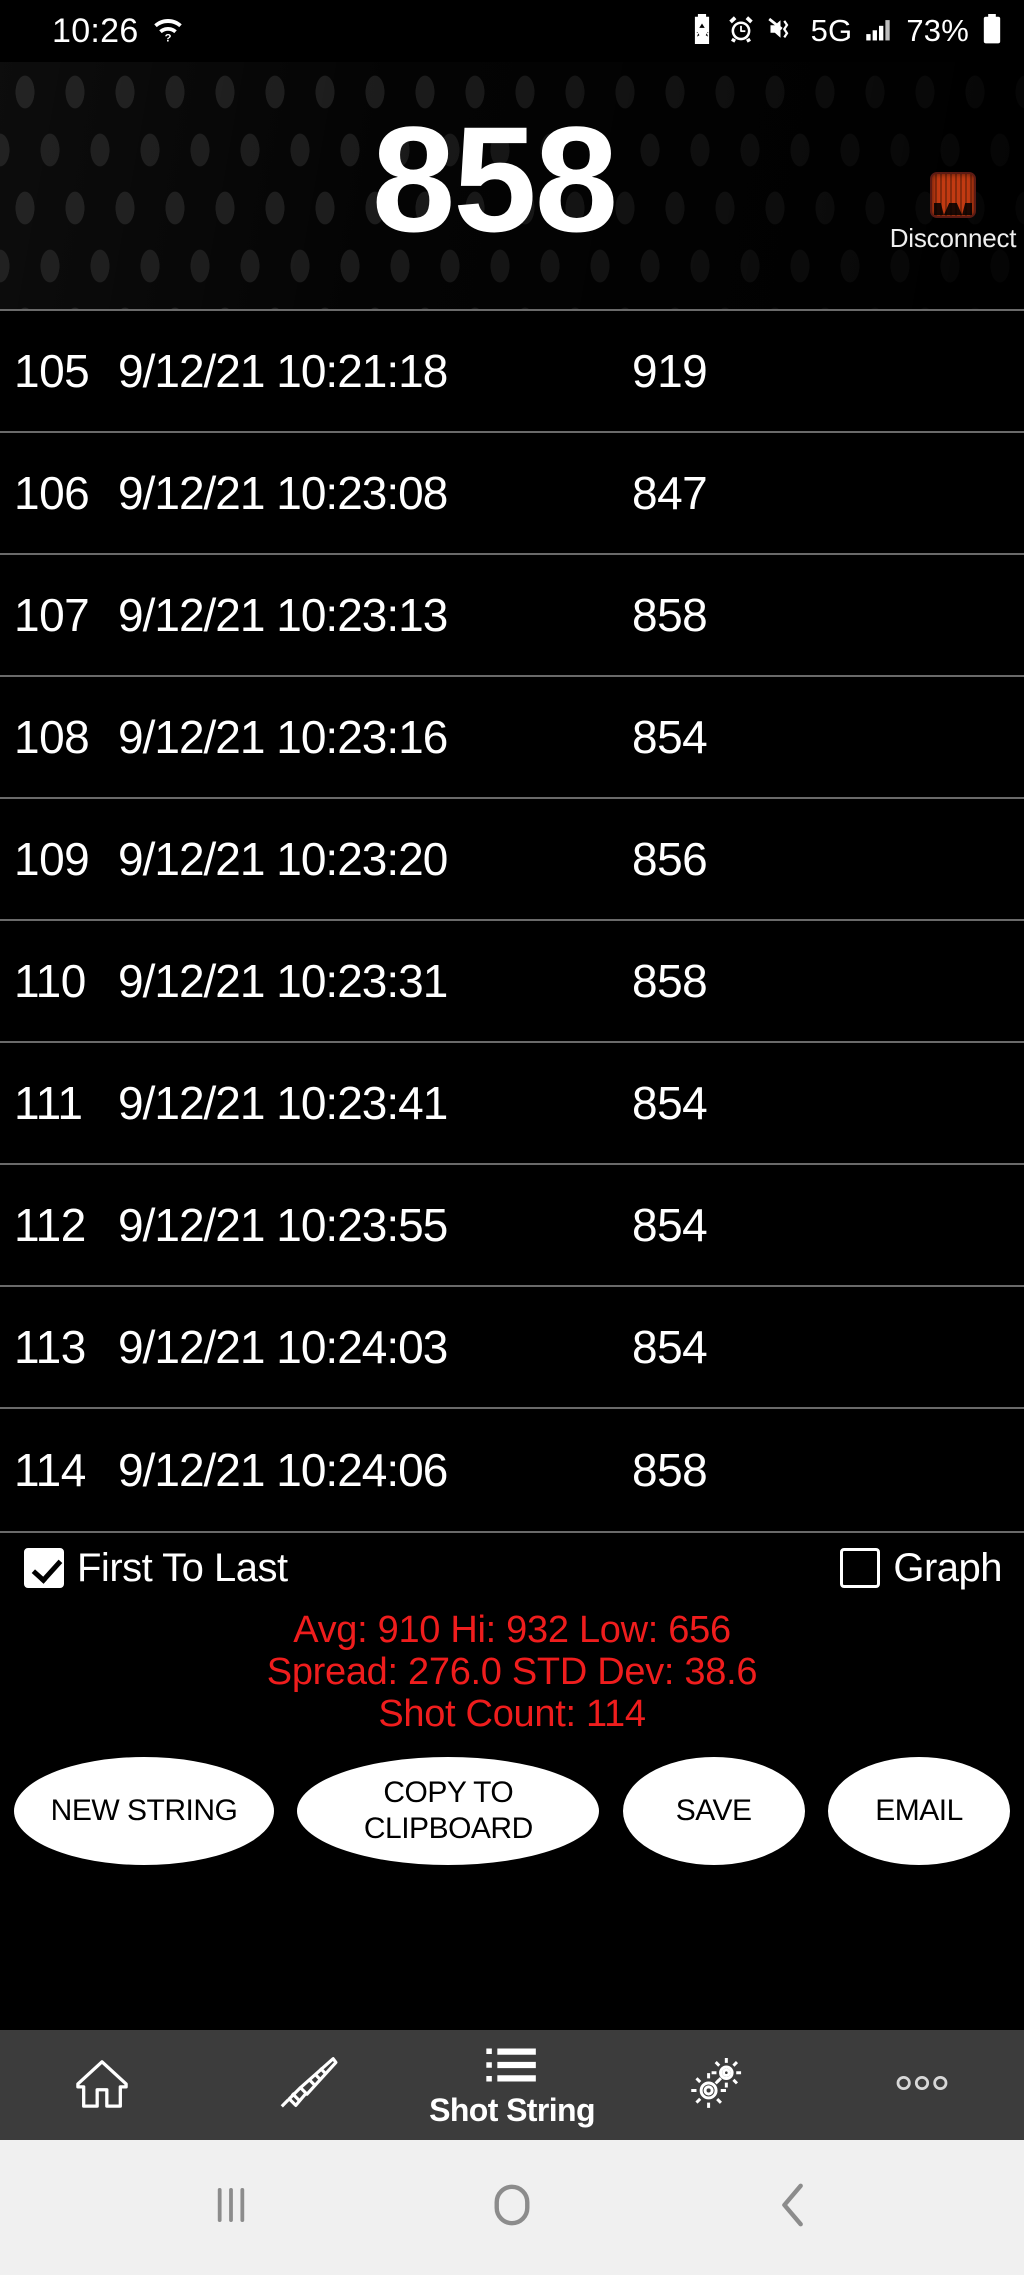  What do you see at coordinates (283, 859) in the screenshot?
I see `shot-timestamp: 9/12/21 10:23:20` at bounding box center [283, 859].